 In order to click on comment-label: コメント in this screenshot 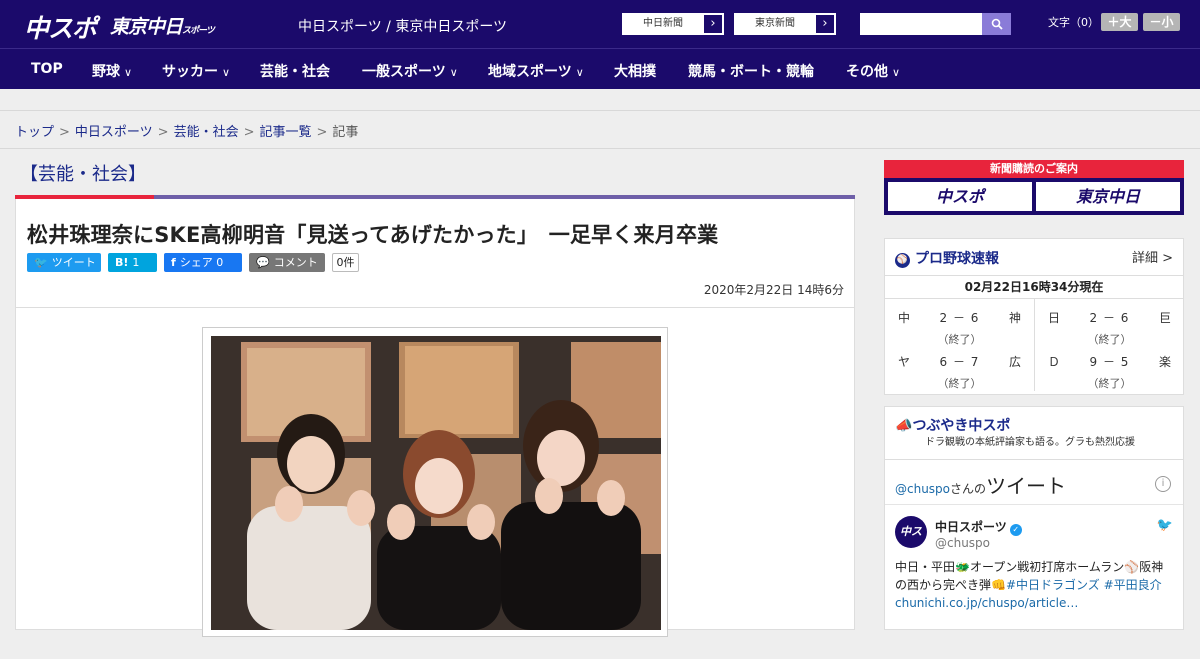, I will do `click(295, 262)`.